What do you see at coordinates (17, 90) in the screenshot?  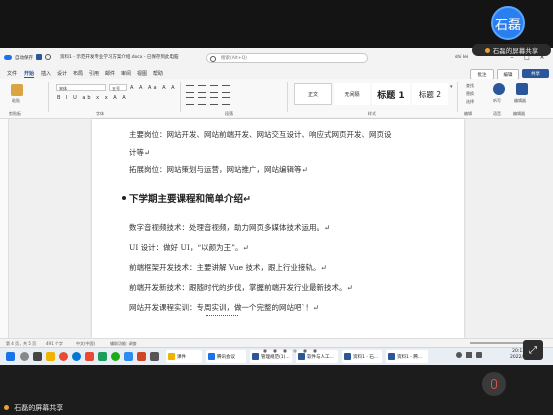 I see `paste-icon` at bounding box center [17, 90].